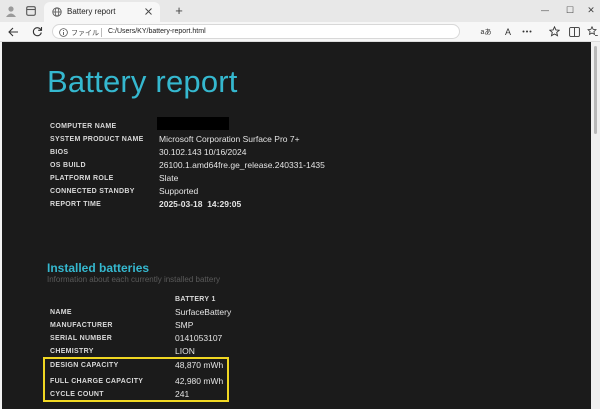 The image size is (600, 409). Describe the element at coordinates (81, 338) in the screenshot. I see `serial-number-label: SERIAL NUMBER` at that location.